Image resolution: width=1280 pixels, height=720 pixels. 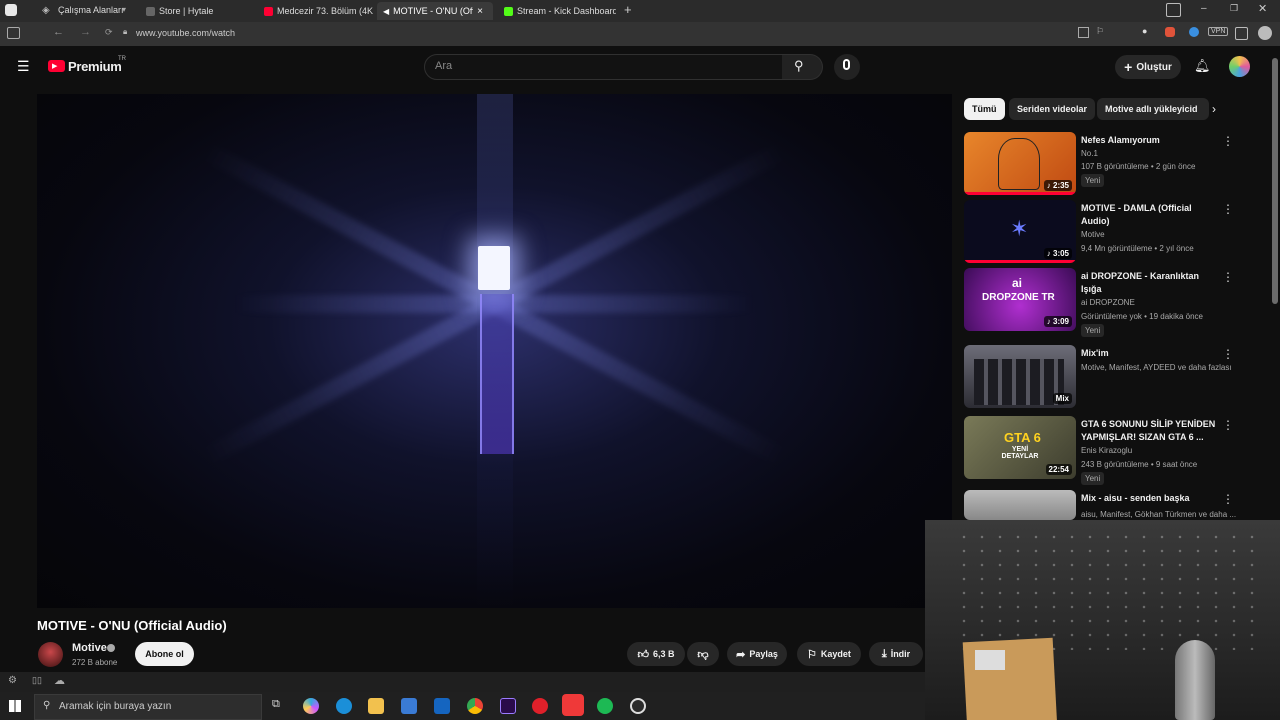 What do you see at coordinates (508, 706) in the screenshot?
I see `premiere-pro-icon` at bounding box center [508, 706].